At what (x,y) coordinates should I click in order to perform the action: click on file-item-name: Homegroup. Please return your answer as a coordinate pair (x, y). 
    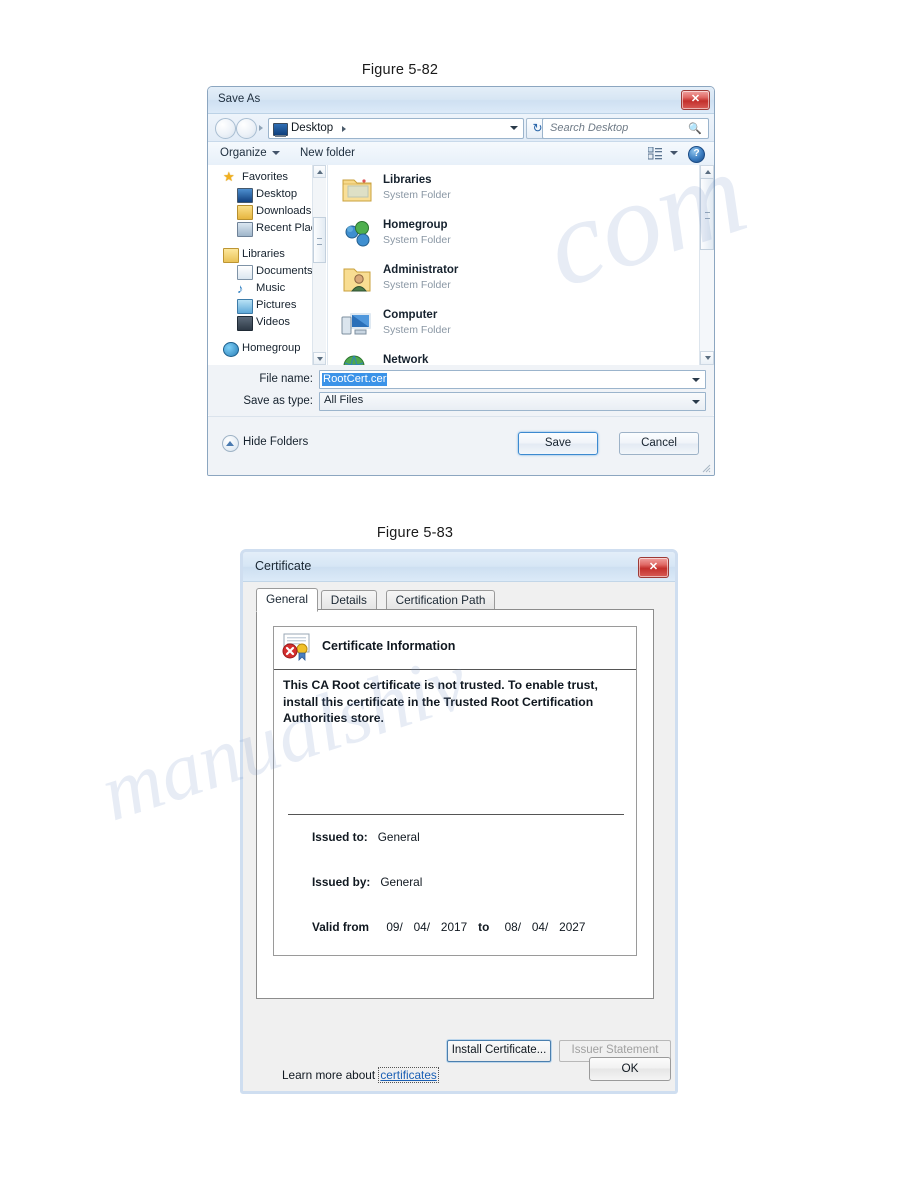
    Looking at the image, I should click on (415, 225).